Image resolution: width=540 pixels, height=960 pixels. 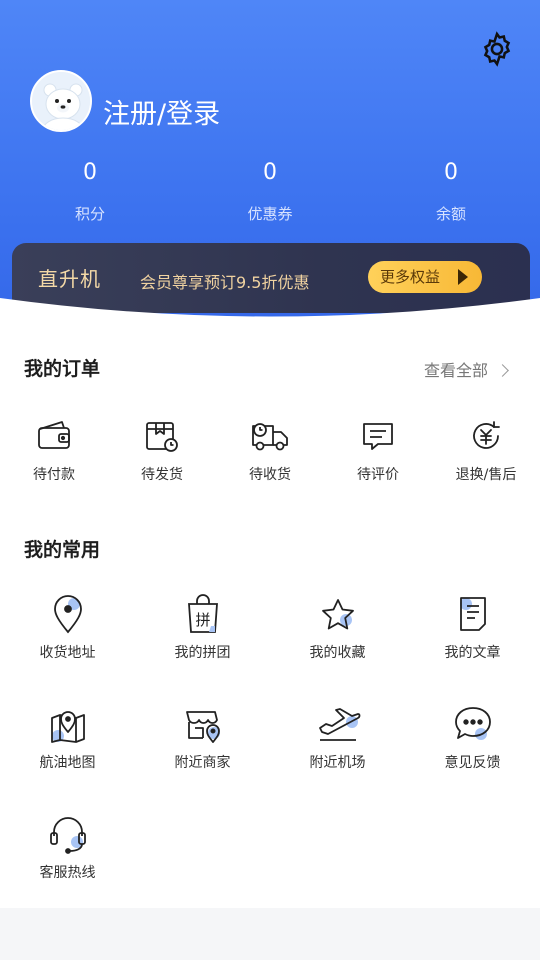 What do you see at coordinates (54, 475) in the screenshot?
I see `order-item-label: 待付款` at bounding box center [54, 475].